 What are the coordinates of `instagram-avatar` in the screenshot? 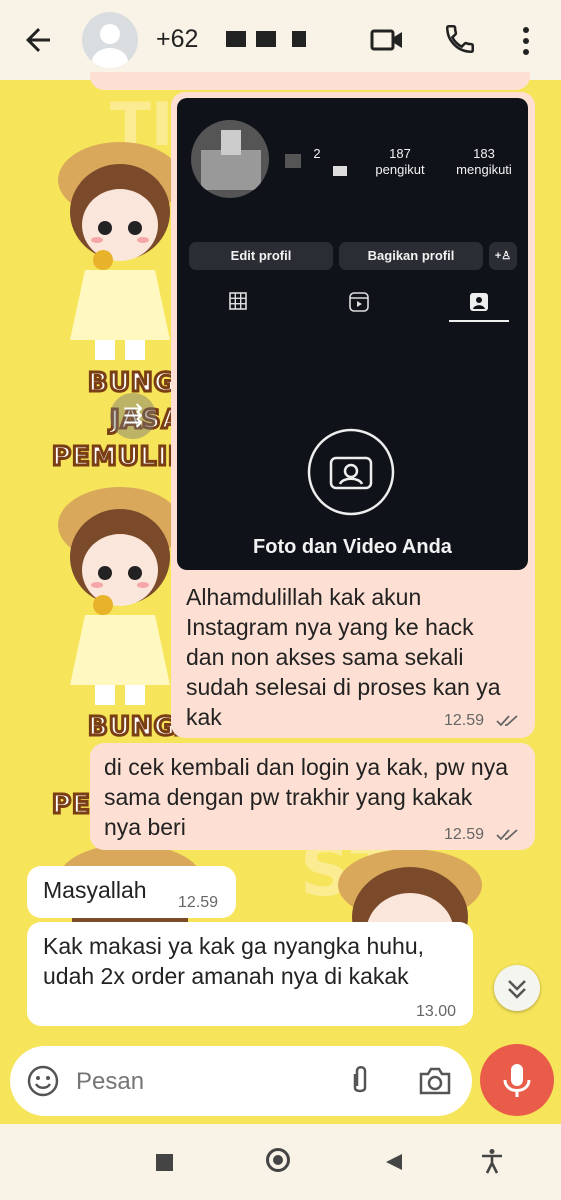 It's located at (230, 159).